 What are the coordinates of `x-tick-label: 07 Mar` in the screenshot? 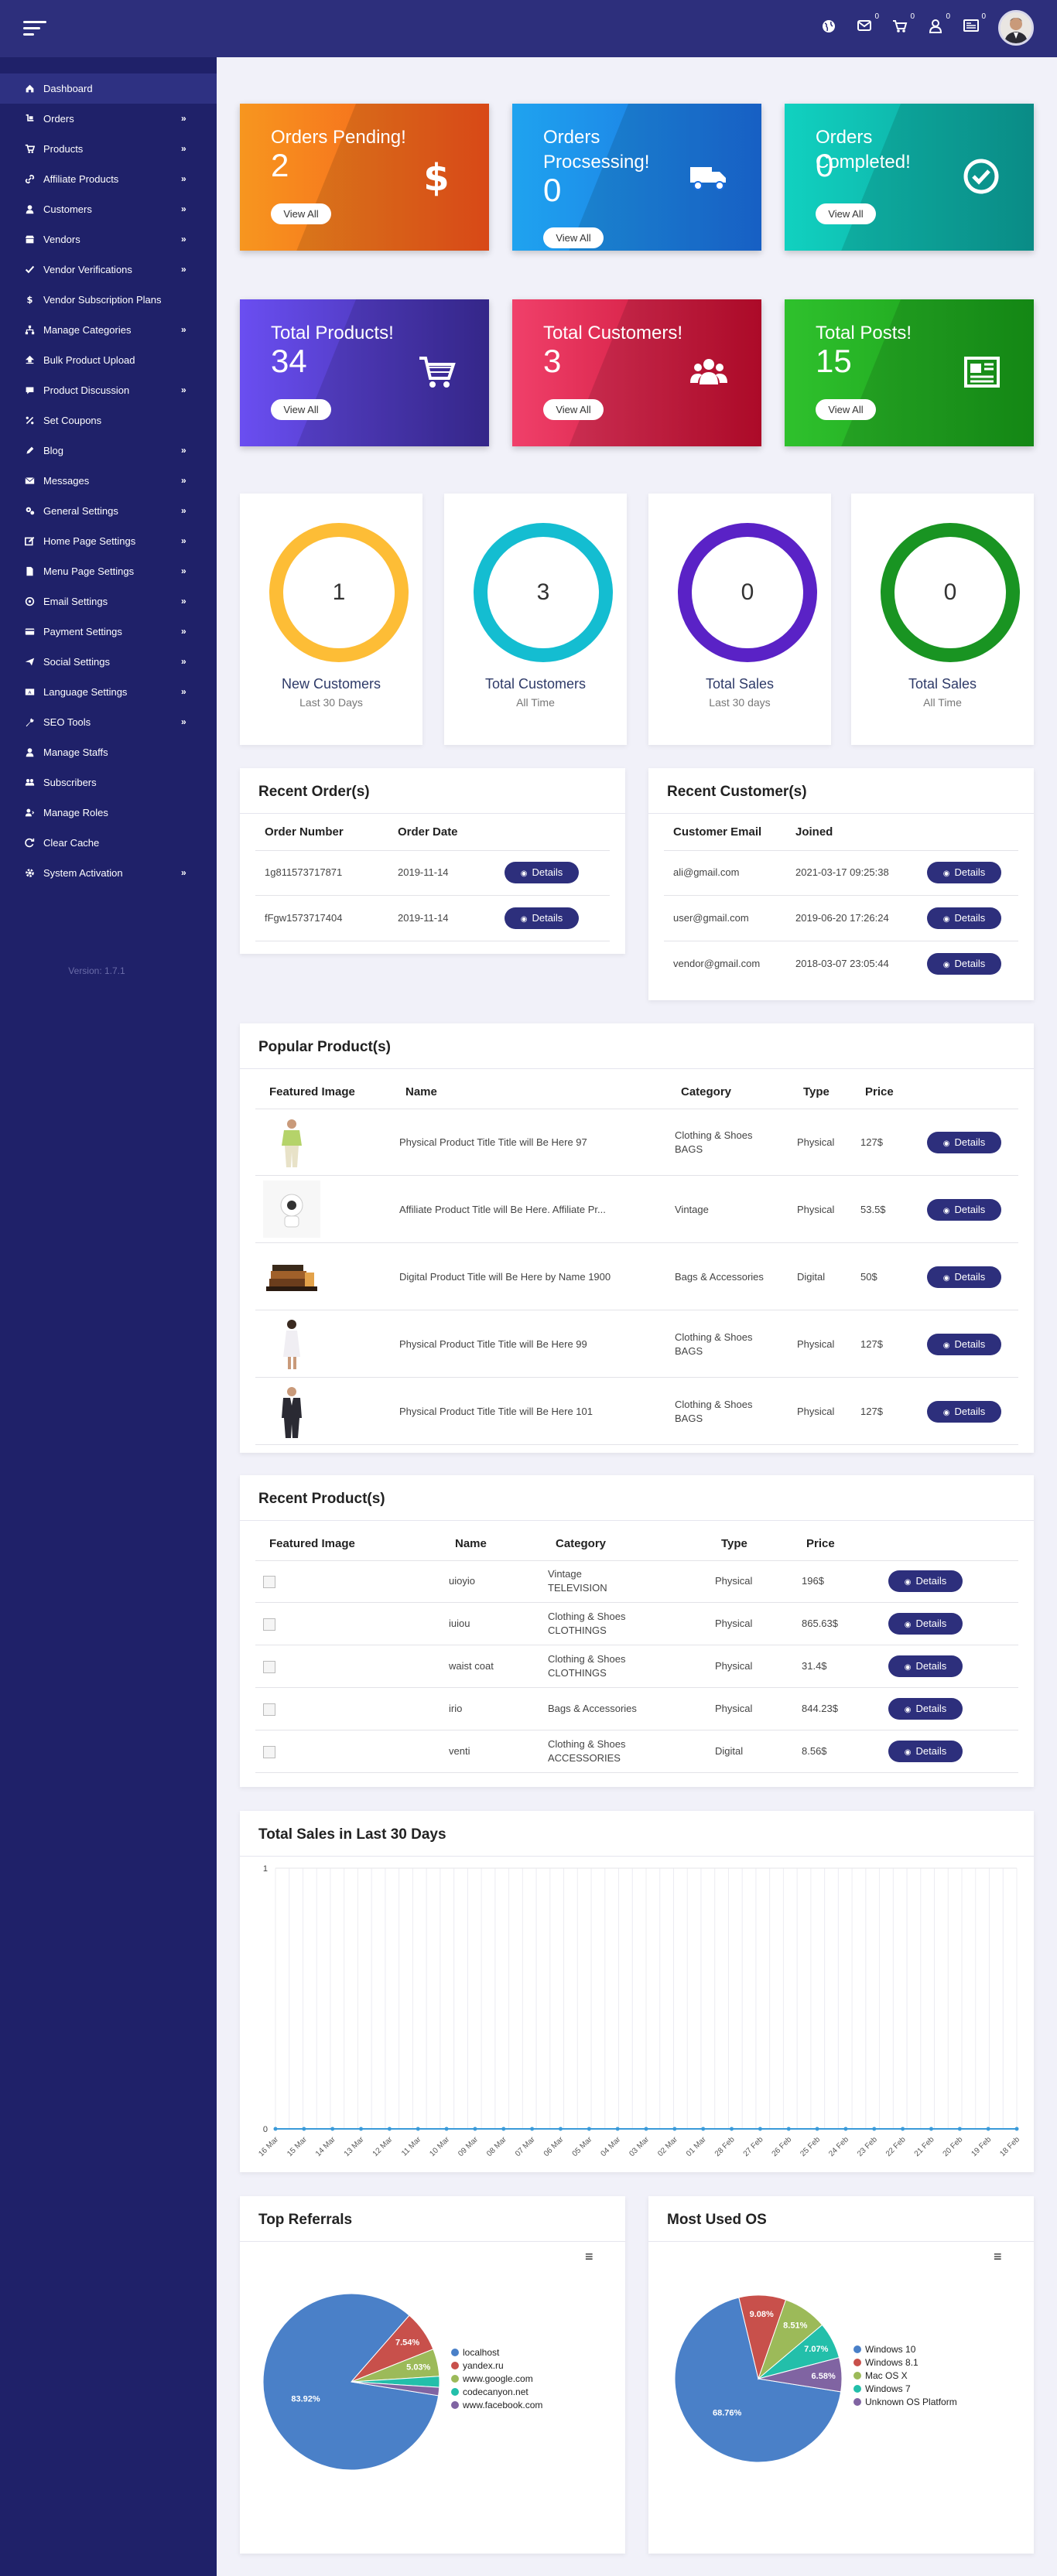 It's located at (525, 2146).